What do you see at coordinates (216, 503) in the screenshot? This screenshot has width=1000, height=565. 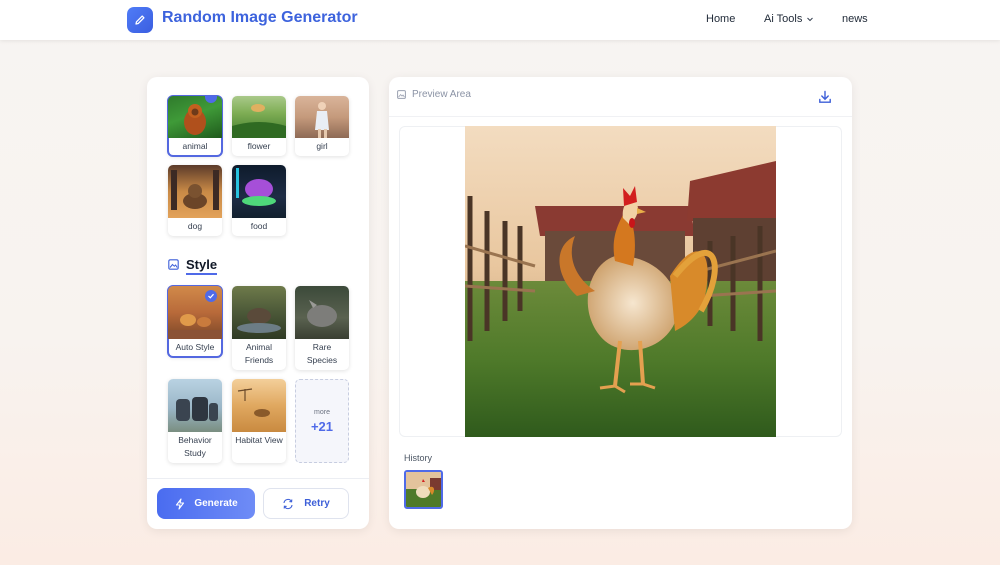 I see `generate-label: Generate` at bounding box center [216, 503].